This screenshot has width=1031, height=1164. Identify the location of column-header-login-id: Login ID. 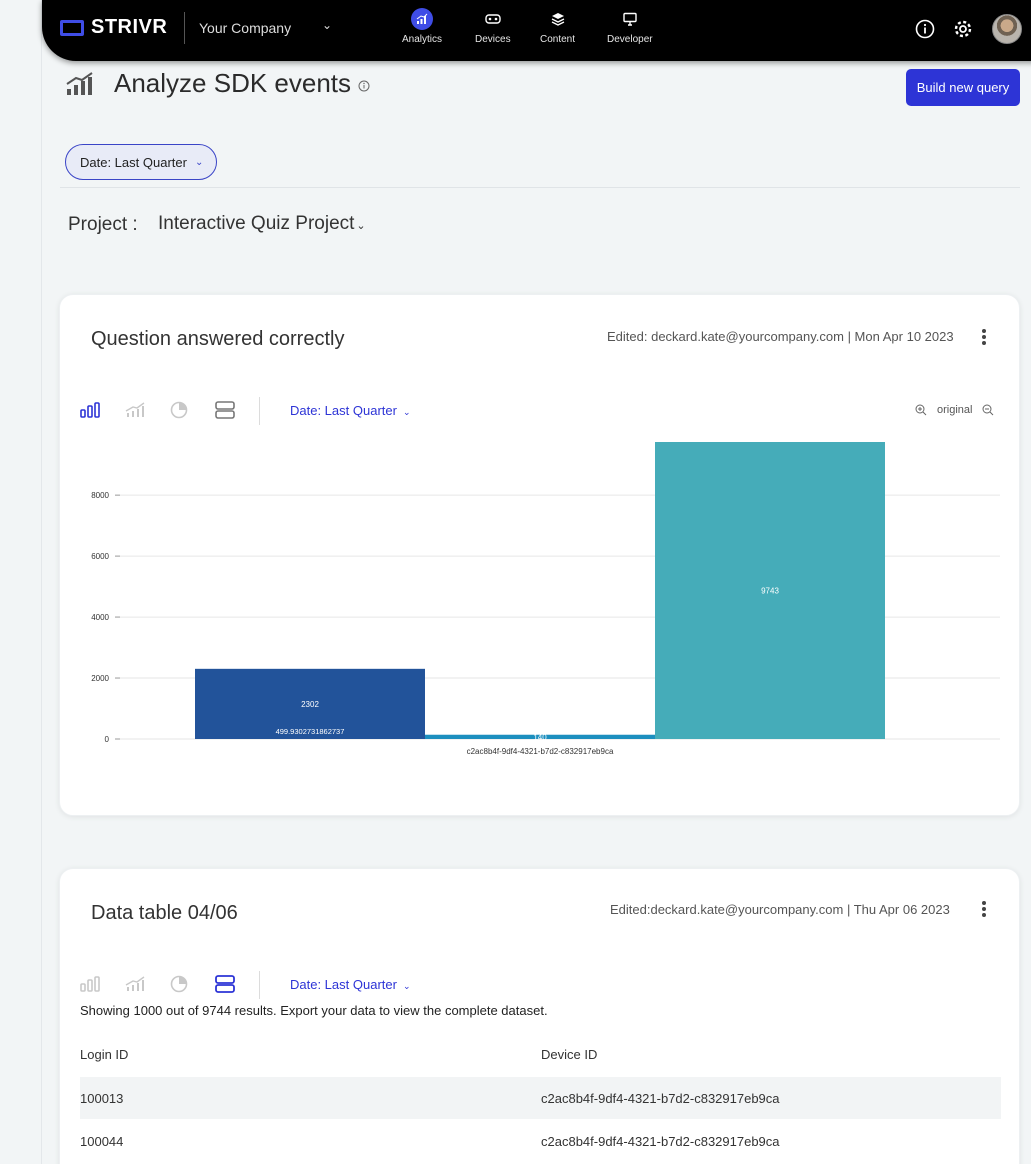
(104, 1054).